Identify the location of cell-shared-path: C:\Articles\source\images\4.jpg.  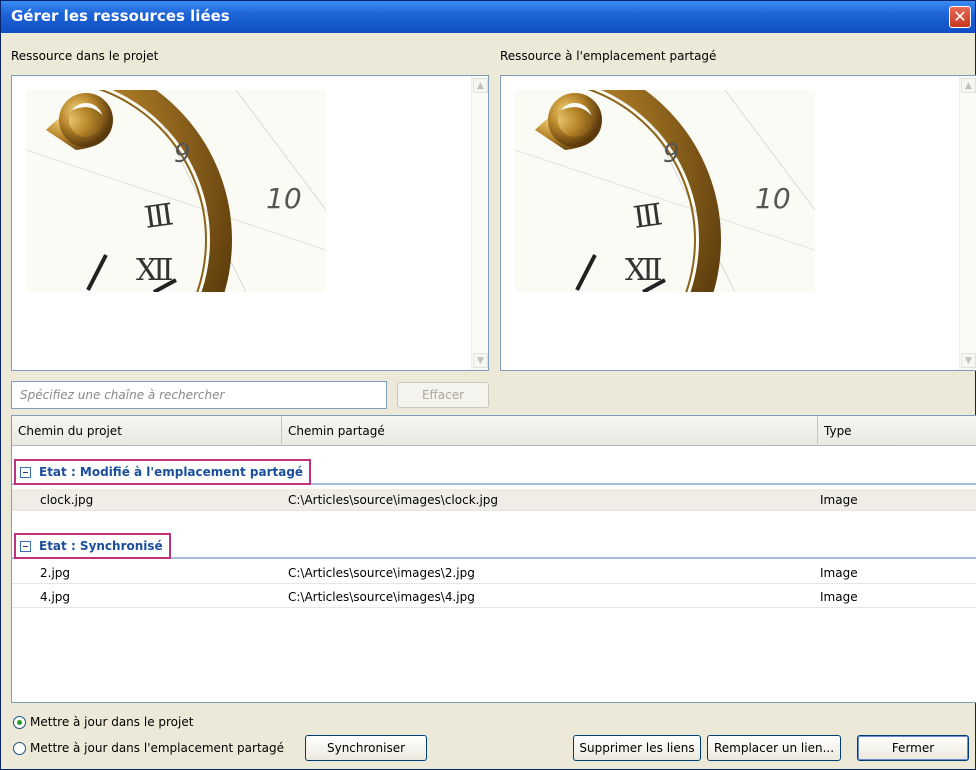
(381, 597).